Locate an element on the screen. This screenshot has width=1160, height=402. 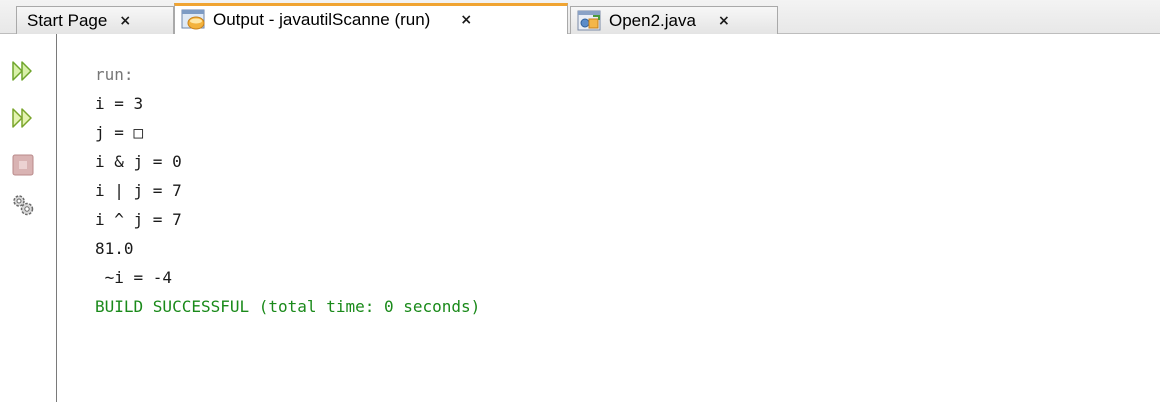
tab-label: Start Page is located at coordinates (67, 20).